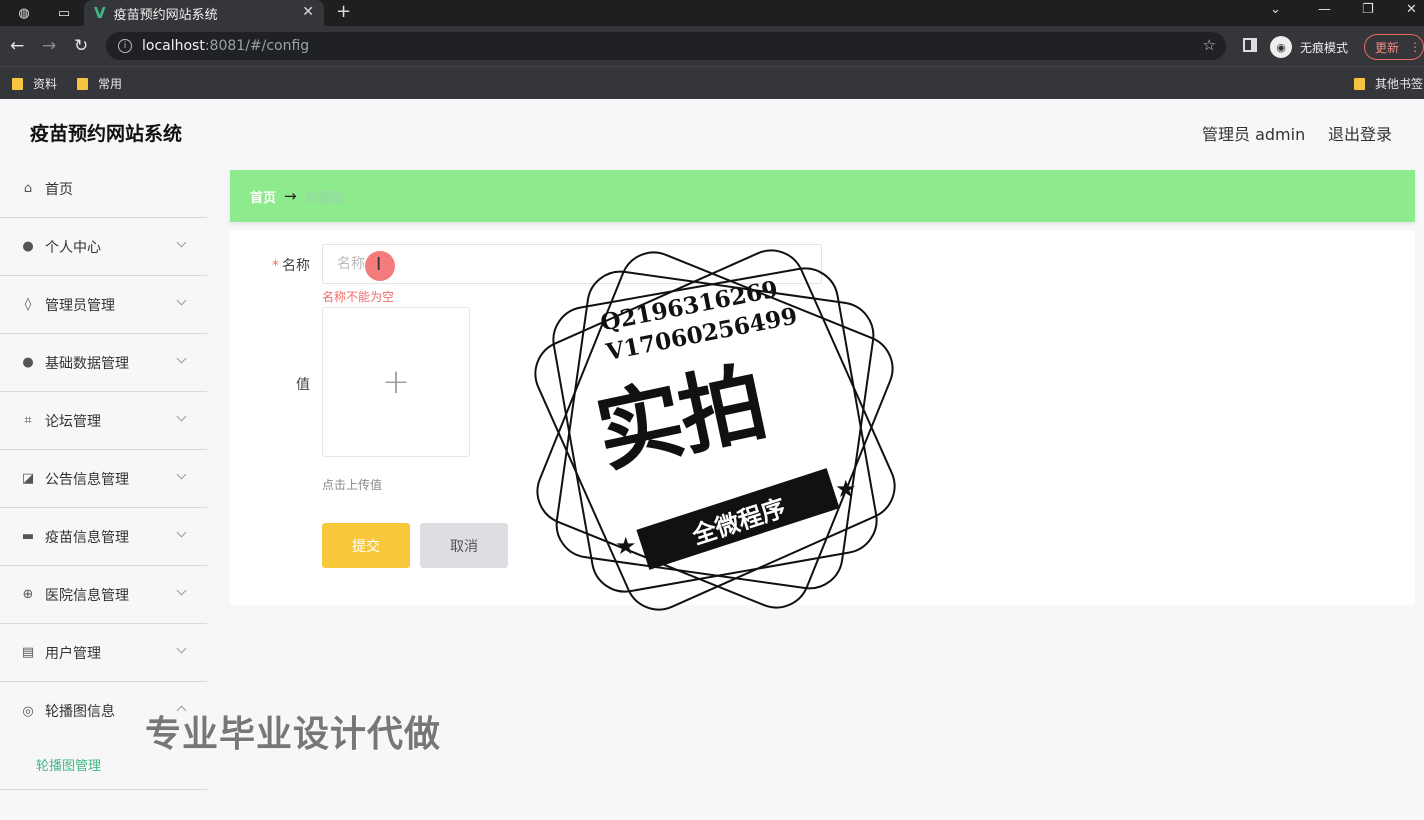  What do you see at coordinates (28, 536) in the screenshot?
I see `monitor-icon: ▬` at bounding box center [28, 536].